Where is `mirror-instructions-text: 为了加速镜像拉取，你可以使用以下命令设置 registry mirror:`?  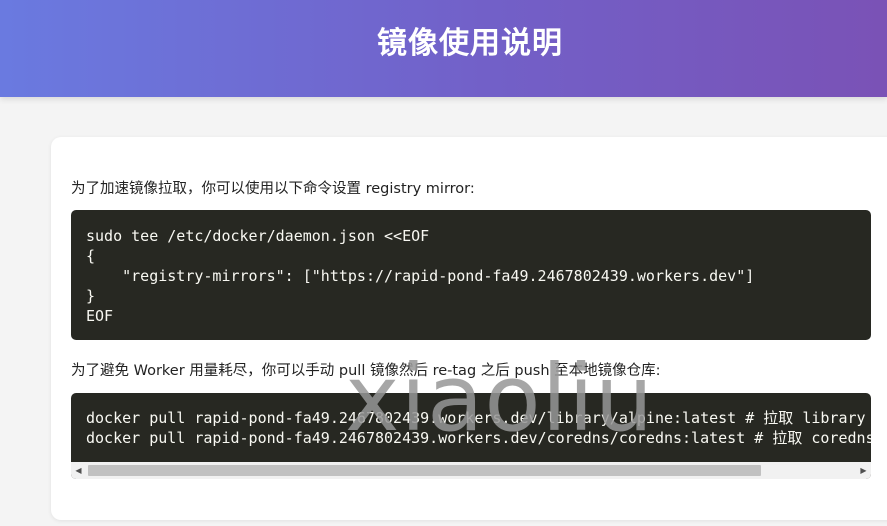 mirror-instructions-text: 为了加速镜像拉取，你可以使用以下命令设置 registry mirror: is located at coordinates (273, 189).